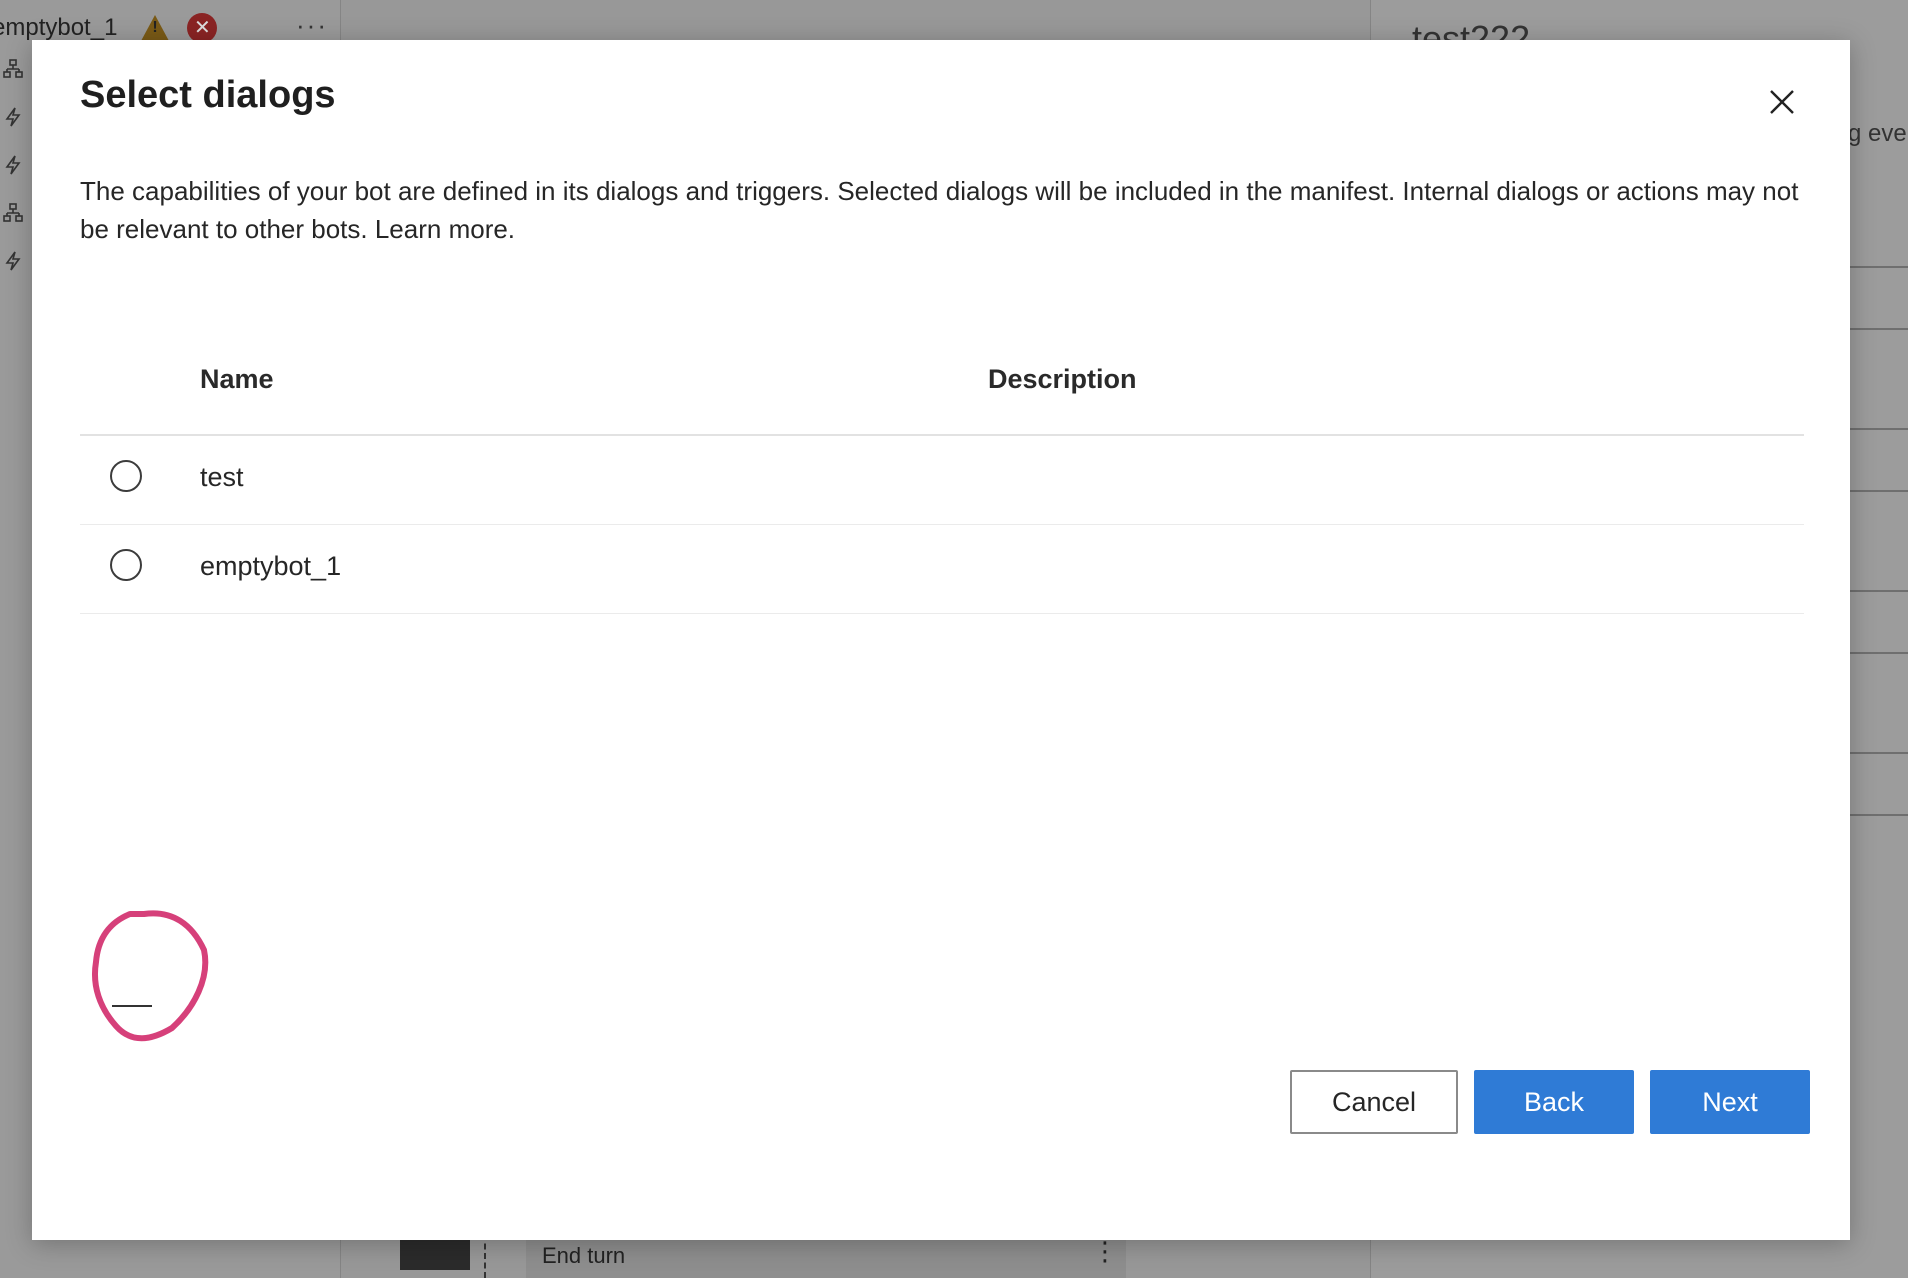 The width and height of the screenshot is (1908, 1278). Describe the element at coordinates (485, 1256) in the screenshot. I see `flow-connector` at that location.